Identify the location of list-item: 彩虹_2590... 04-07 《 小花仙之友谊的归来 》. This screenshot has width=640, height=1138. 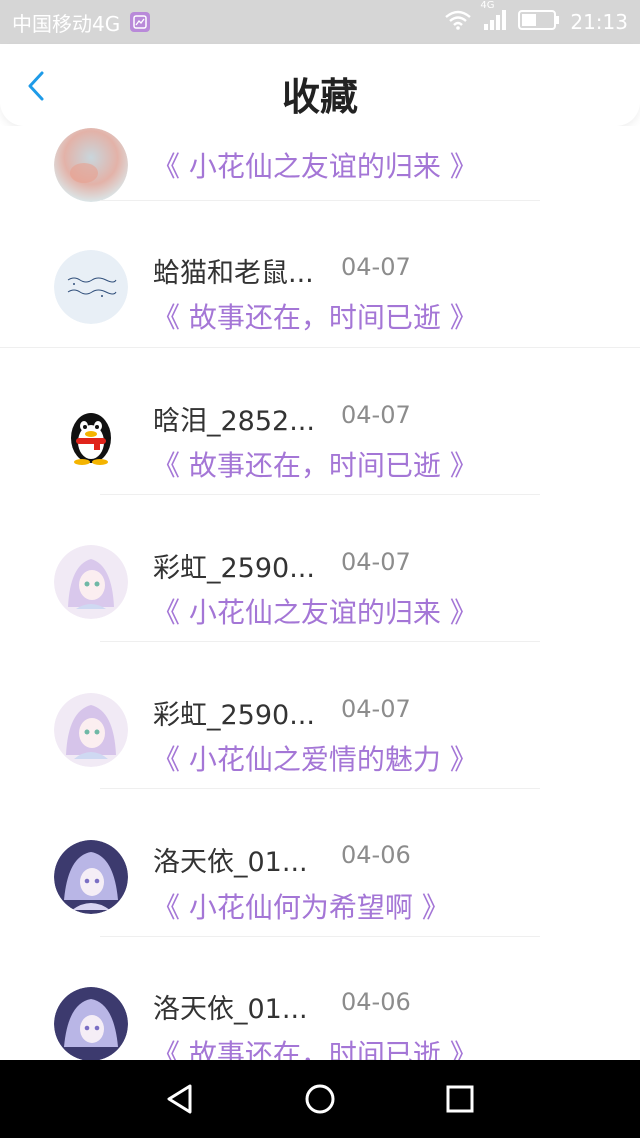
(320, 583).